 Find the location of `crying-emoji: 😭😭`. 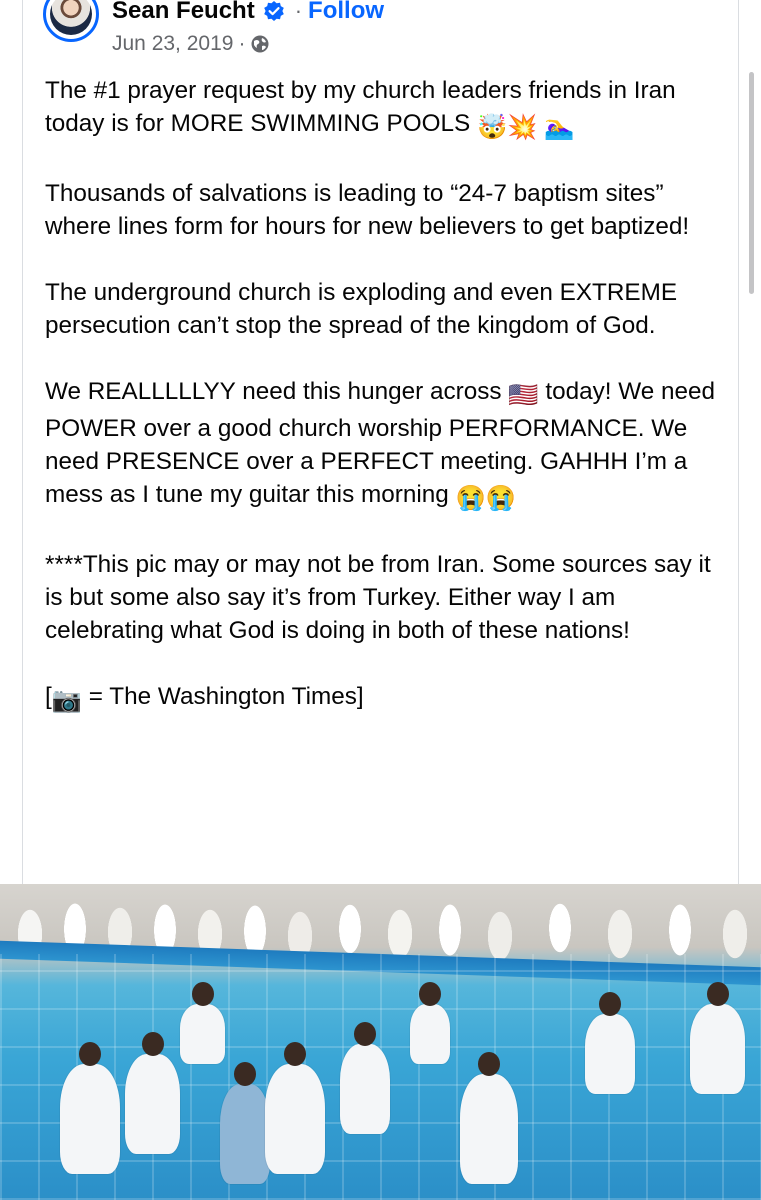

crying-emoji: 😭😭 is located at coordinates (486, 498).